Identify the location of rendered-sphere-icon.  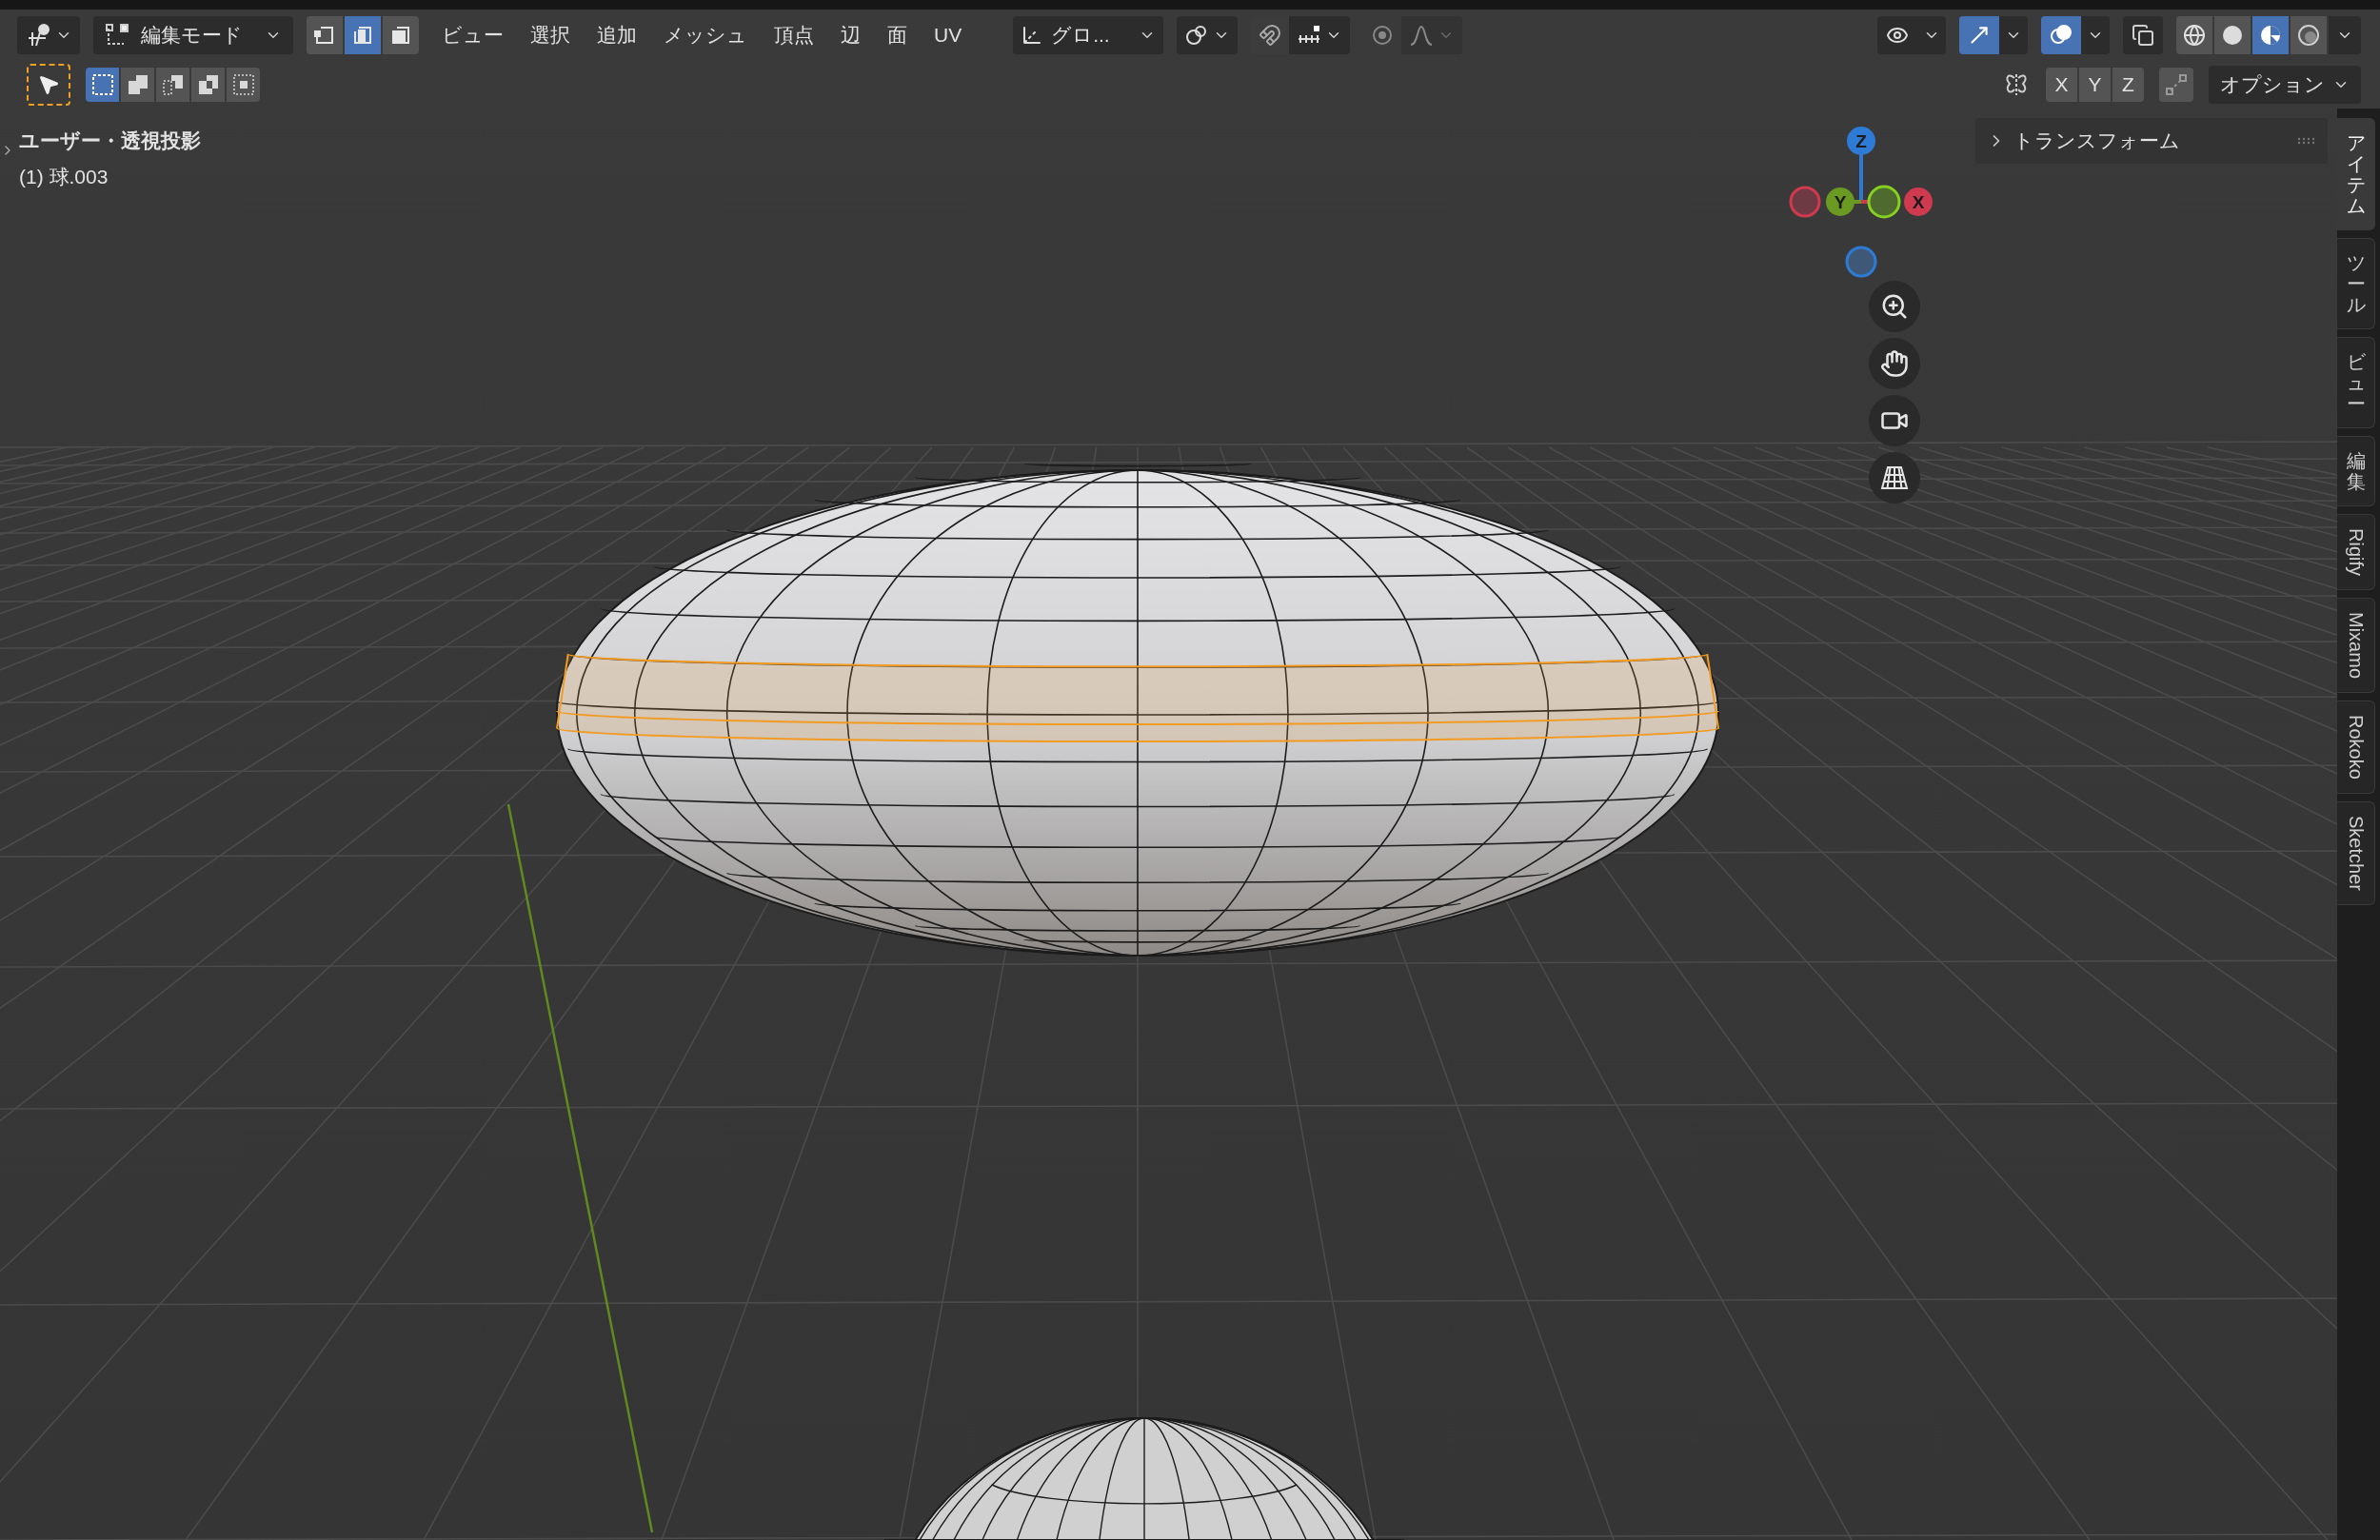
(2308, 35).